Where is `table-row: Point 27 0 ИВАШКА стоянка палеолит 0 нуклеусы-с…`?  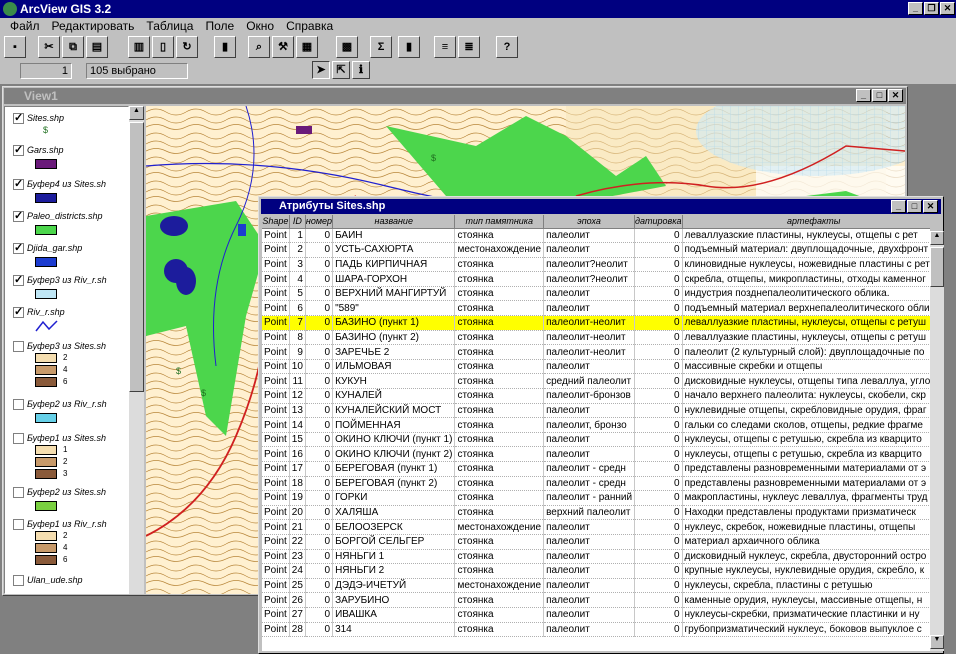 table-row: Point 27 0 ИВАШКА стоянка палеолит 0 нуклеусы-с… is located at coordinates (596, 615).